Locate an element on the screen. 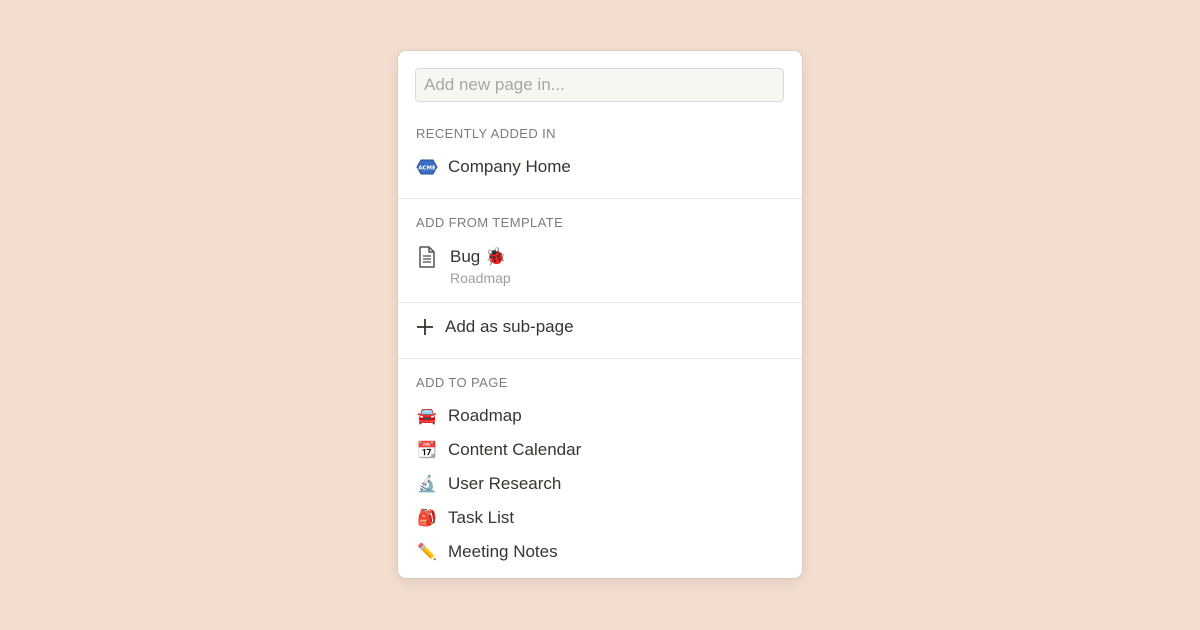 The height and width of the screenshot is (630, 1200). search-field is located at coordinates (599, 85).